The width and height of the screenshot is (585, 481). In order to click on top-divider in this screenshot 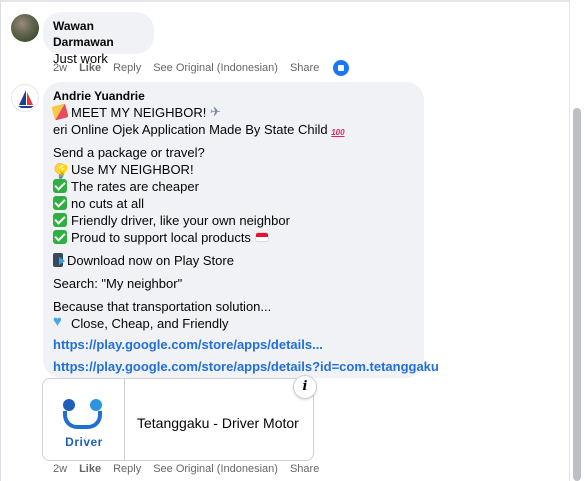, I will do `click(284, 1)`.